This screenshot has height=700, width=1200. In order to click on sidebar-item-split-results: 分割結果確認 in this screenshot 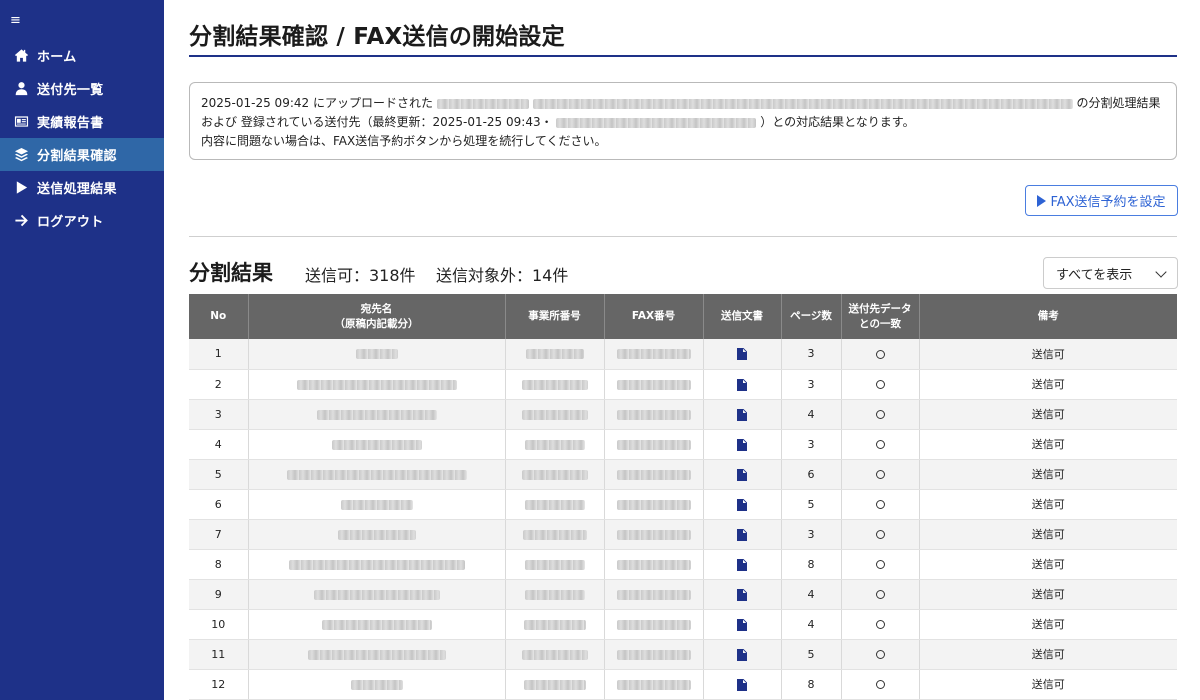, I will do `click(82, 154)`.